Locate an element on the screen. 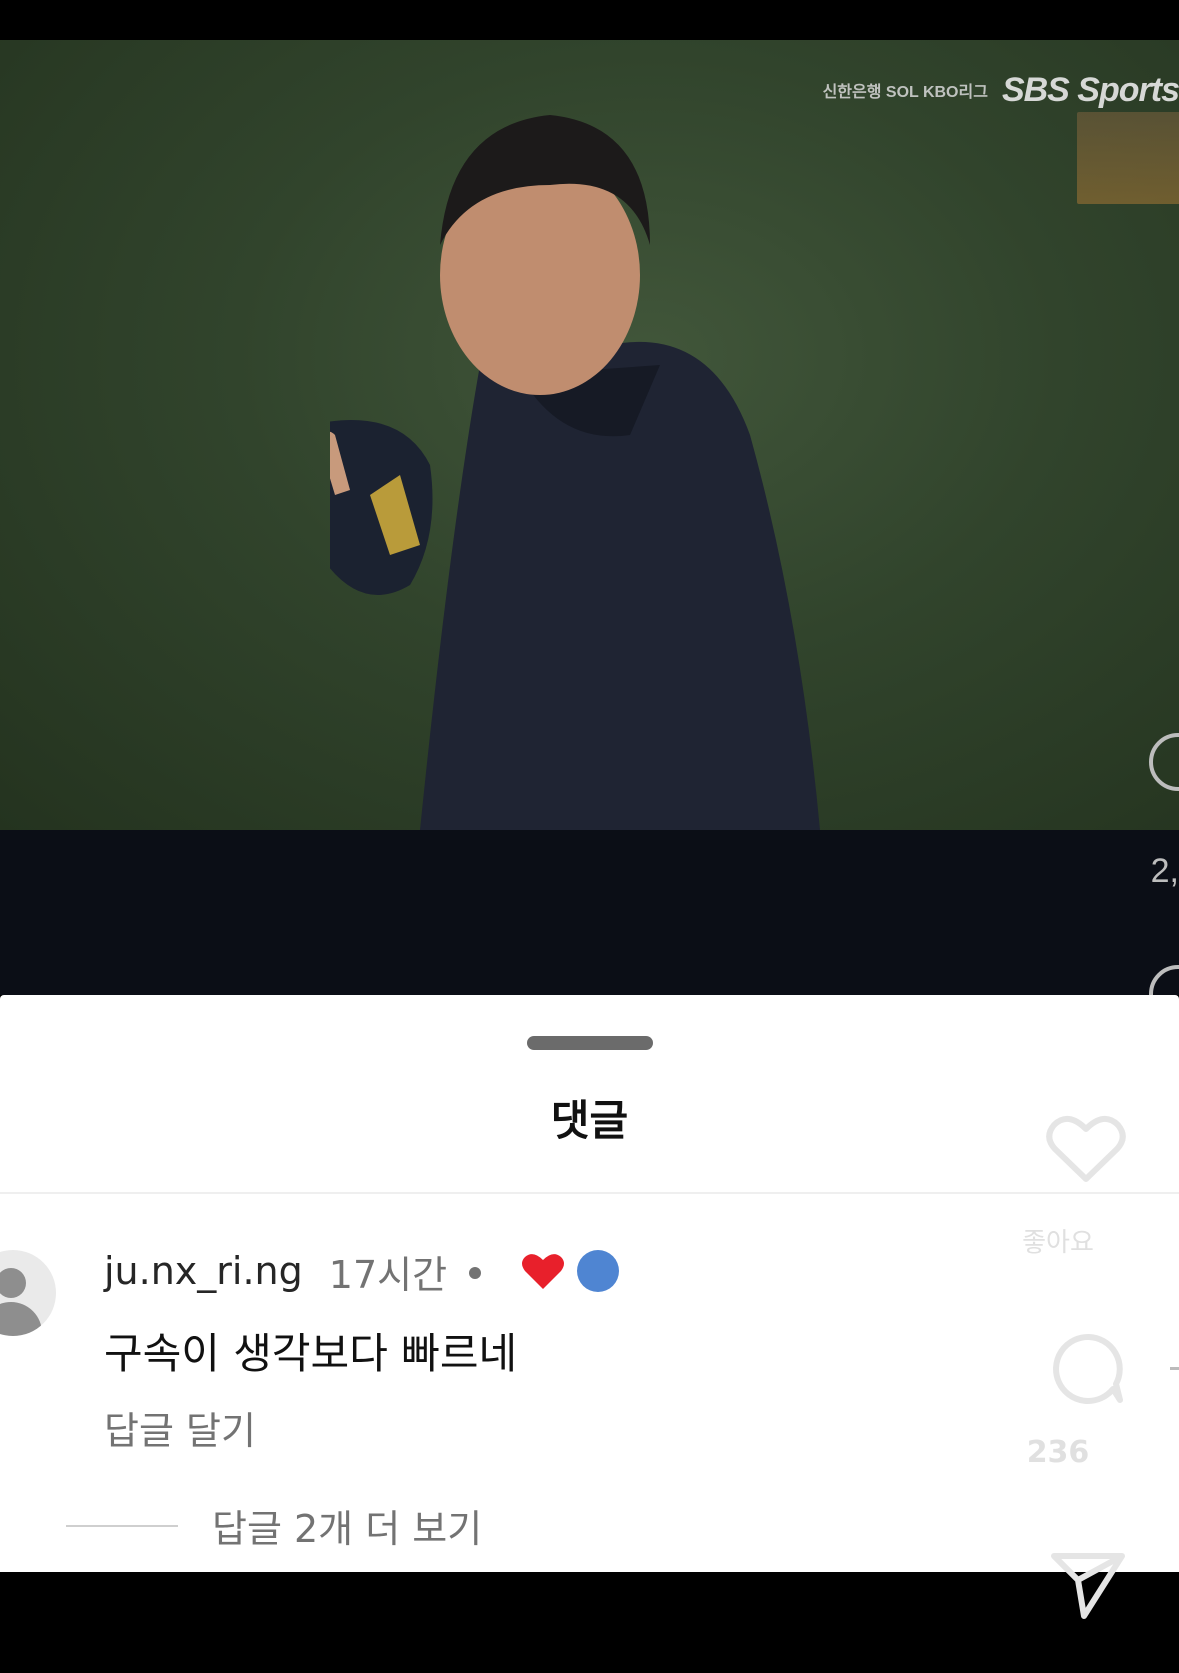 The image size is (1179, 1673). comment-count: 236 is located at coordinates (1058, 1452).